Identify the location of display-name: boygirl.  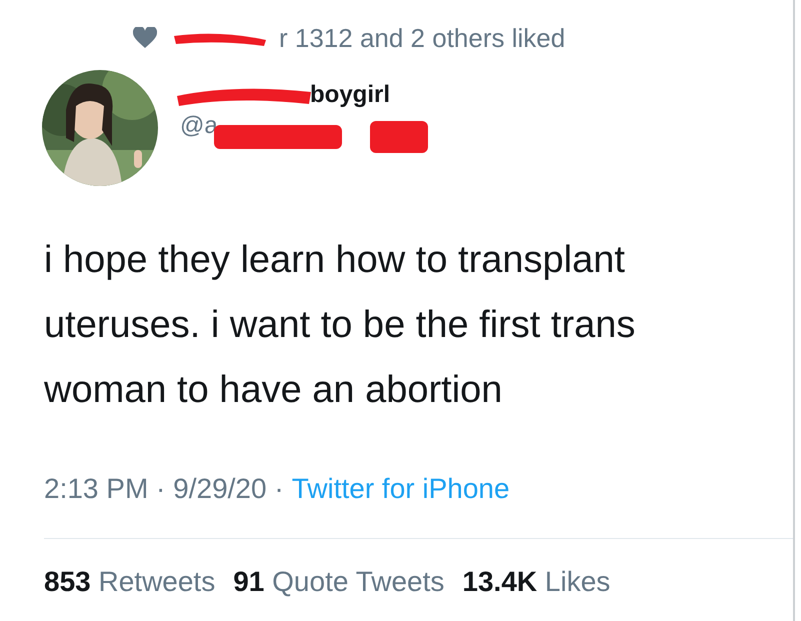
(350, 95).